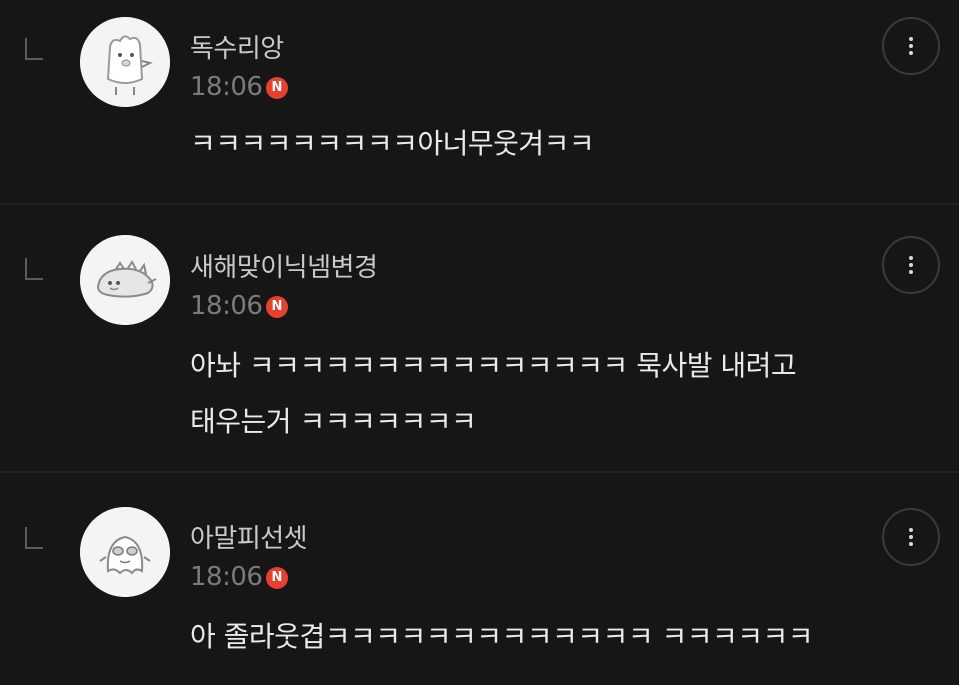 The height and width of the screenshot is (685, 959). I want to click on dinosaur-character-icon, so click(125, 280).